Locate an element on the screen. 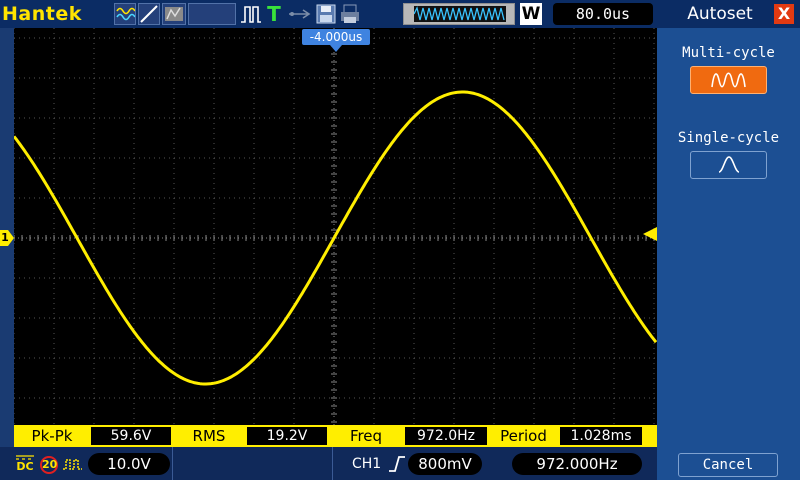 The image size is (800, 480). coupling-indicator: DC is located at coordinates (25, 463).